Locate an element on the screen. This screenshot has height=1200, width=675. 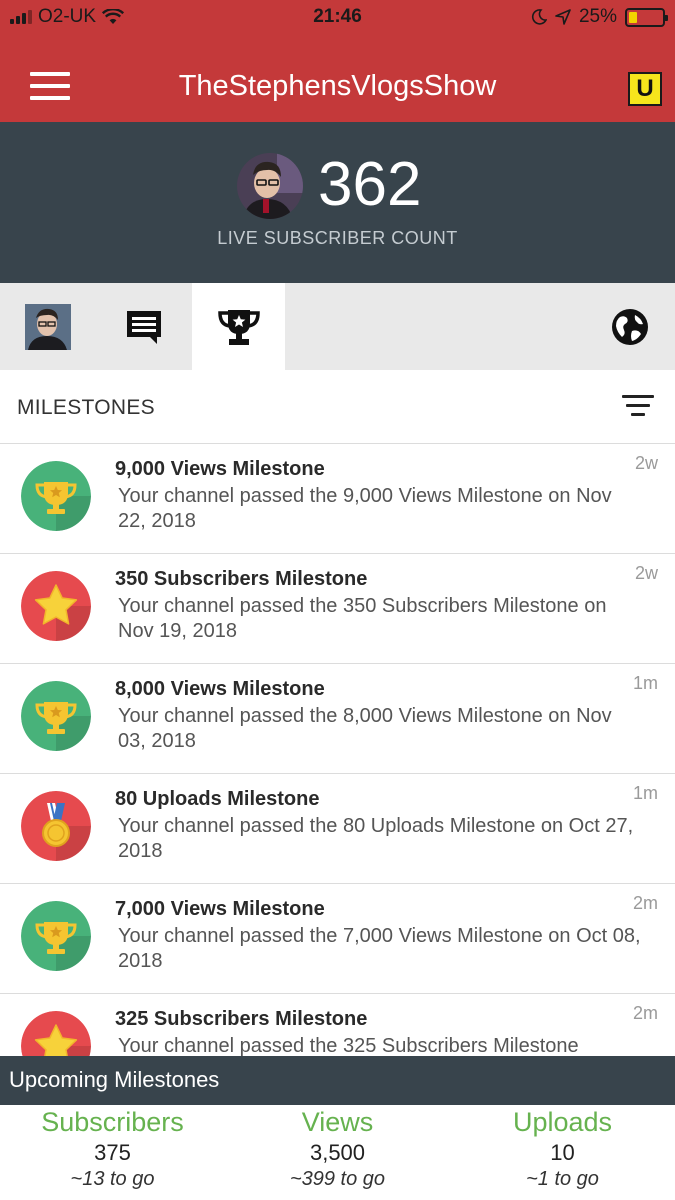
medal-icon is located at coordinates (56, 826).